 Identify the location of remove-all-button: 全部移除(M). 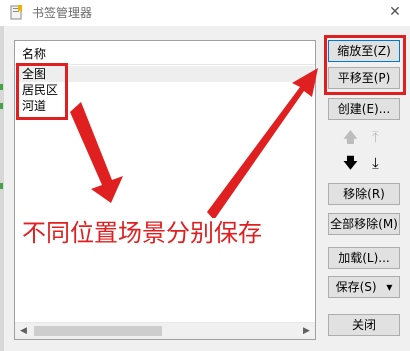
(364, 224).